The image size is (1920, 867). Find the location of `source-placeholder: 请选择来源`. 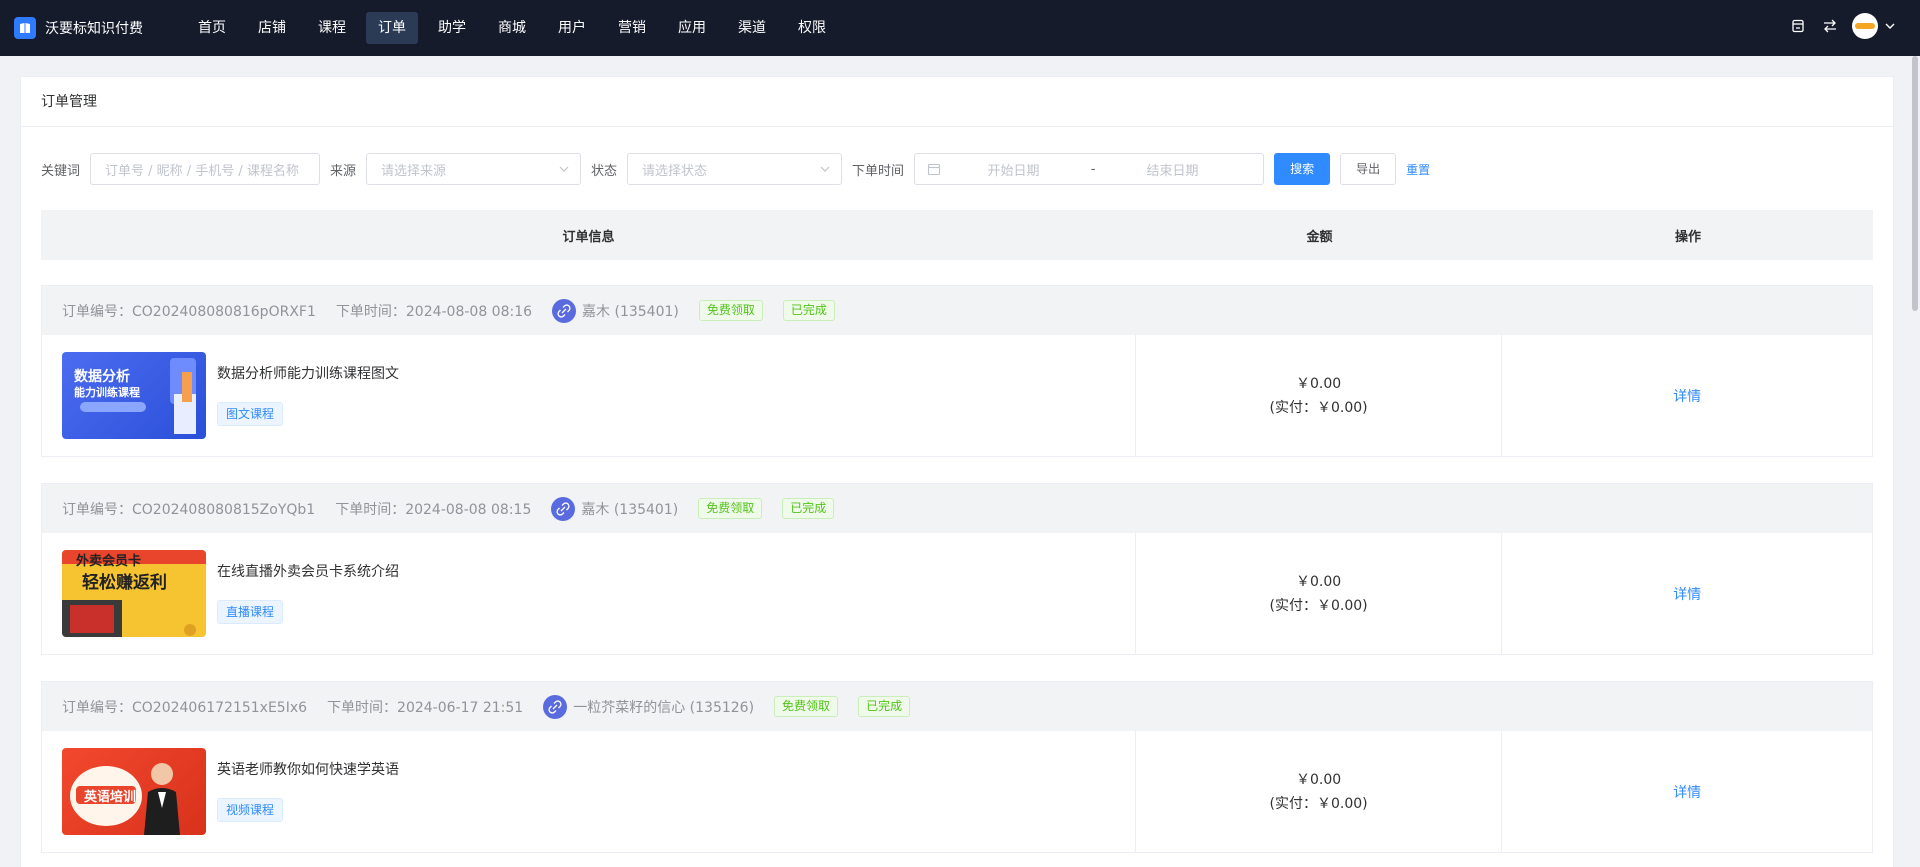

source-placeholder: 请选择来源 is located at coordinates (414, 171).